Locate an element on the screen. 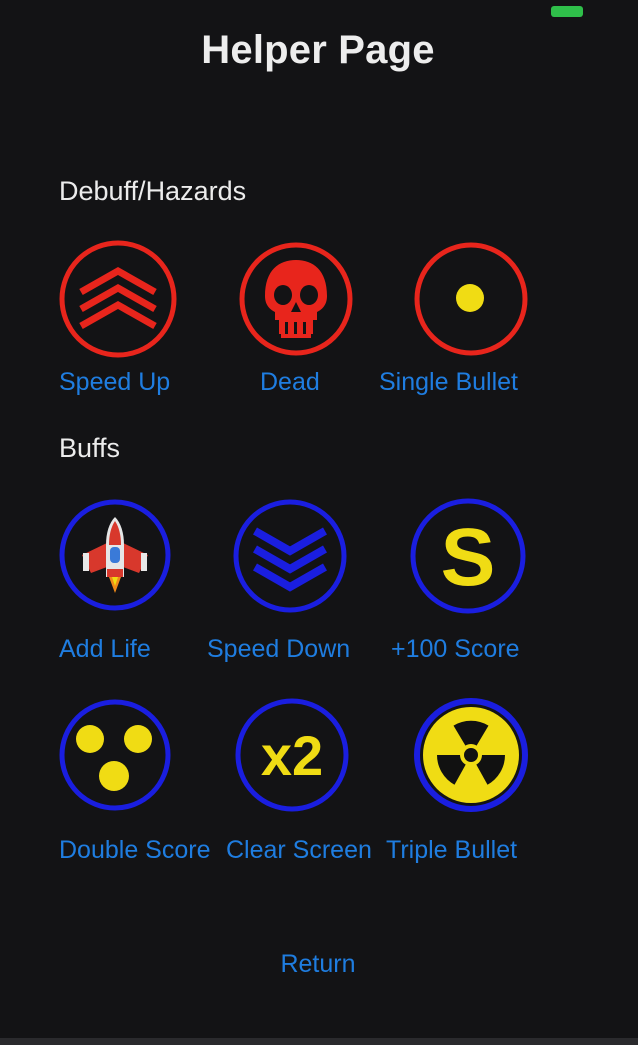  label-clear-screen: Clear Screen is located at coordinates (299, 850).